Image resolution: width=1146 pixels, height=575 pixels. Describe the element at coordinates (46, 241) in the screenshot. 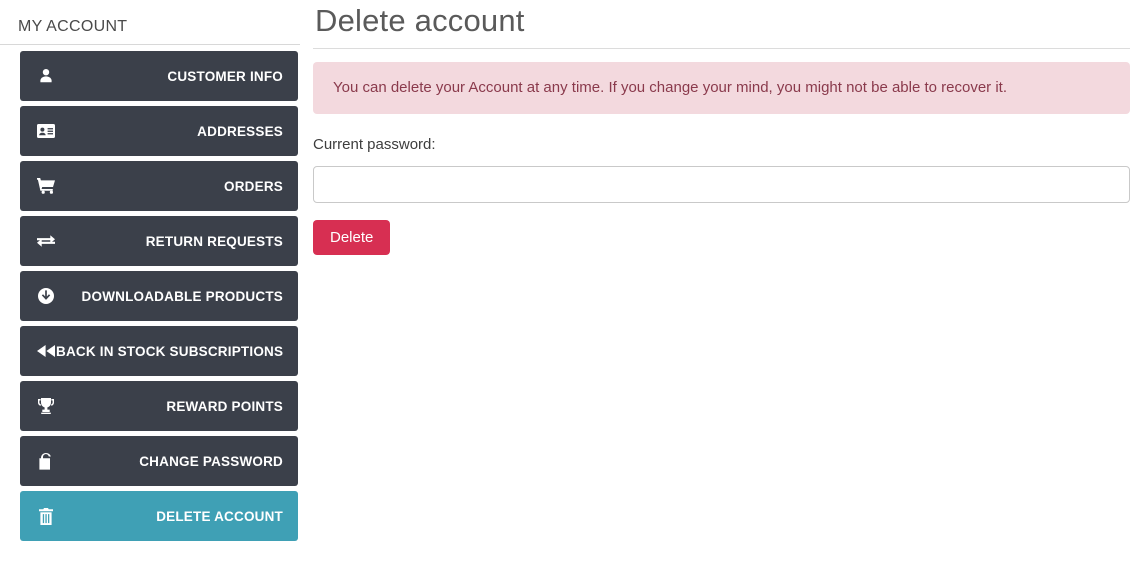

I see `exchange-arrows-icon` at that location.